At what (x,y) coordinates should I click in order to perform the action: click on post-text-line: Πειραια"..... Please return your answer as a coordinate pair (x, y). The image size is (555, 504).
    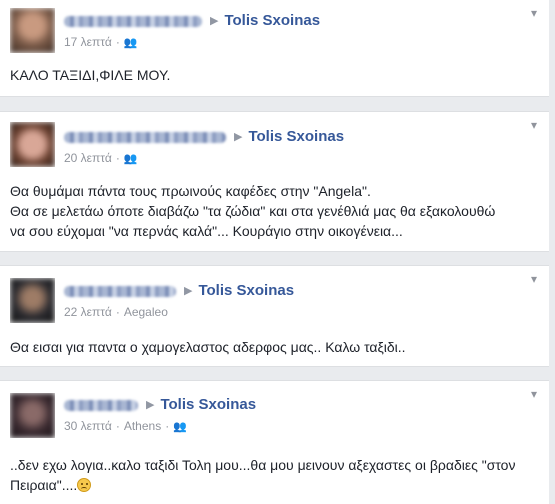
    Looking at the image, I should click on (44, 485).